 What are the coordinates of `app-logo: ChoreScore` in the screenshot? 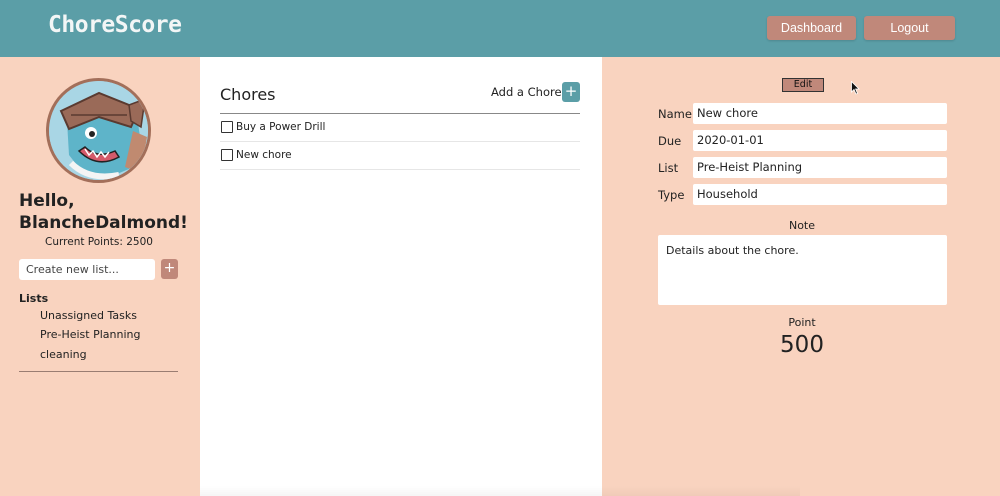 It's located at (115, 25).